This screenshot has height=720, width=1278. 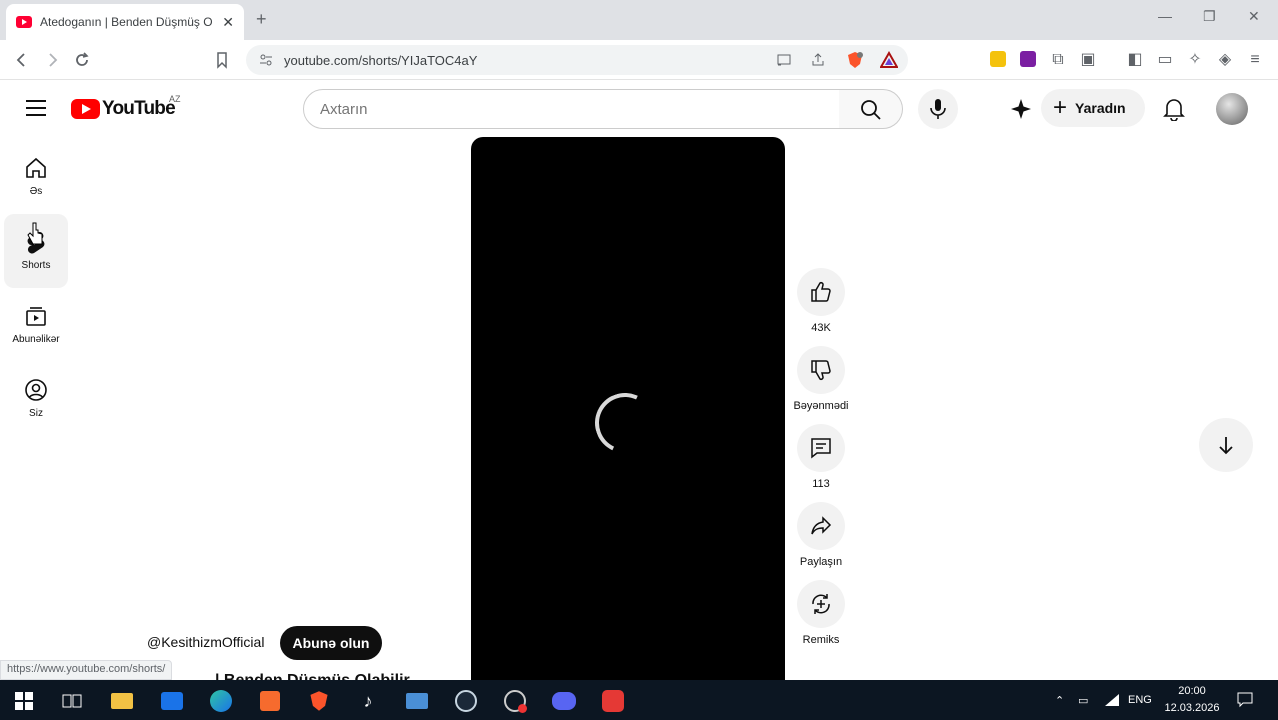 I want to click on user-circle-icon, so click(x=36, y=390).